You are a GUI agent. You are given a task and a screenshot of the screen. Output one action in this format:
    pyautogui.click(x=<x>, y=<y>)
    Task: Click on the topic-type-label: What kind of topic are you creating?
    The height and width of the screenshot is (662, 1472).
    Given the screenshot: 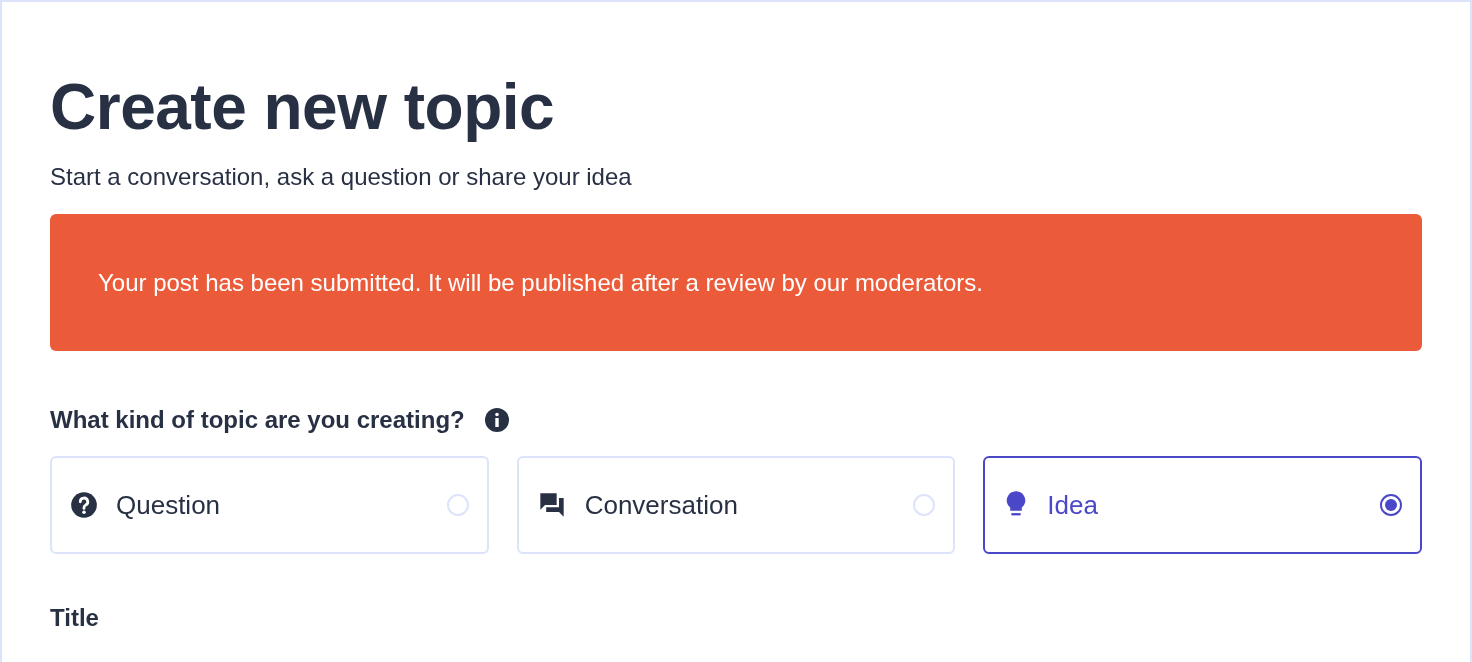 What is the action you would take?
    pyautogui.click(x=257, y=420)
    